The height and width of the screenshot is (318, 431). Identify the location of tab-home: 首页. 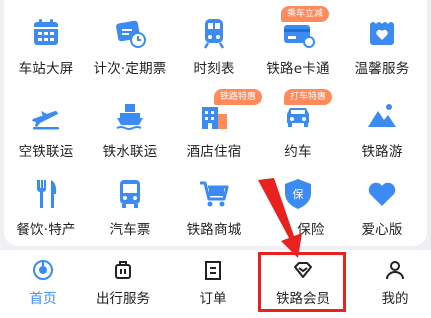
(43, 284).